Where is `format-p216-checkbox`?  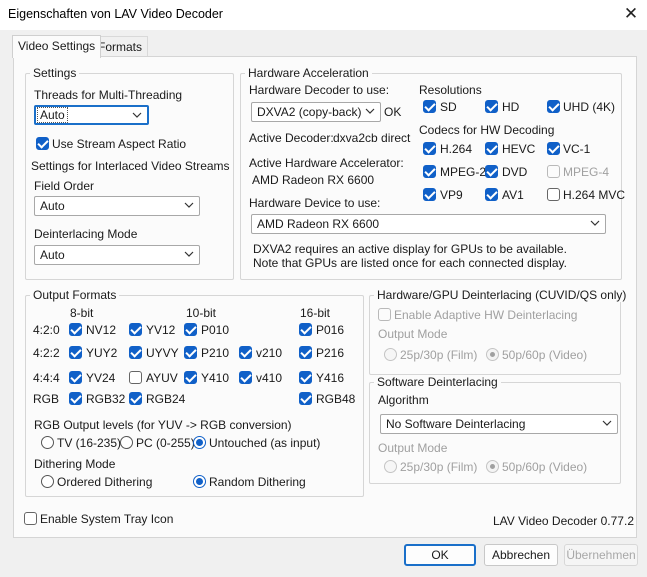
format-p216-checkbox is located at coordinates (305, 352).